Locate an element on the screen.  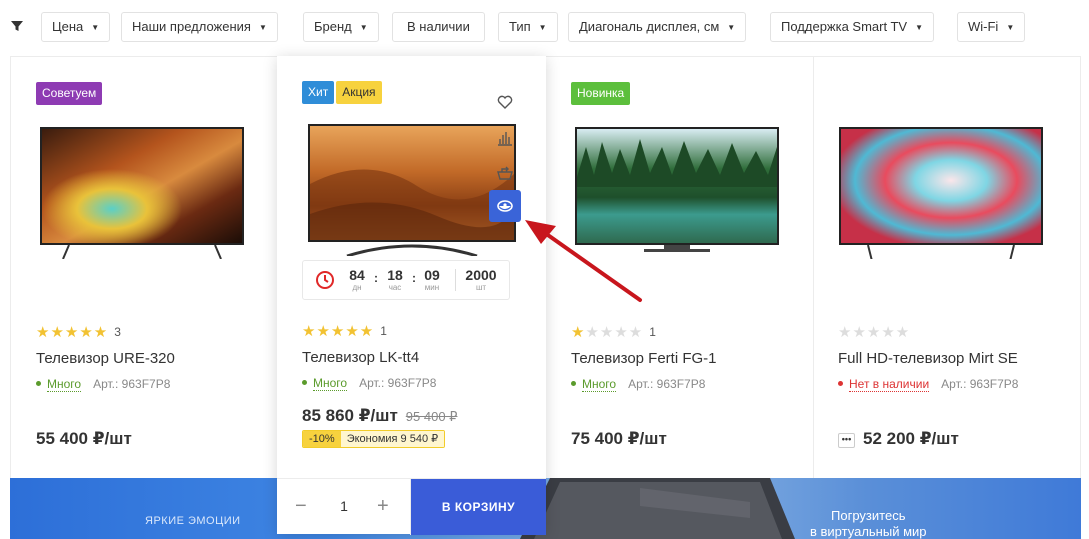
clock-icon is located at coordinates (325, 280).